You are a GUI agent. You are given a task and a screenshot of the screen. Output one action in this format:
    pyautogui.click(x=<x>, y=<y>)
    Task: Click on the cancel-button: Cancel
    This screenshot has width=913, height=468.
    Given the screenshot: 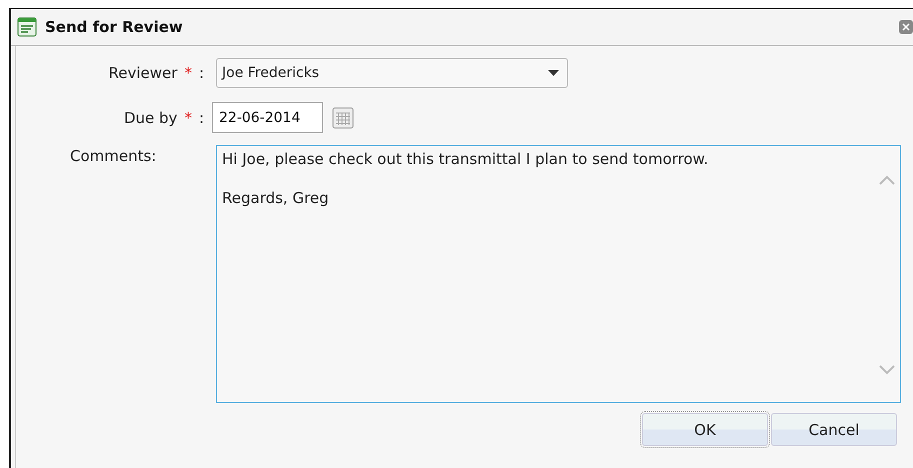 What is the action you would take?
    pyautogui.click(x=834, y=429)
    